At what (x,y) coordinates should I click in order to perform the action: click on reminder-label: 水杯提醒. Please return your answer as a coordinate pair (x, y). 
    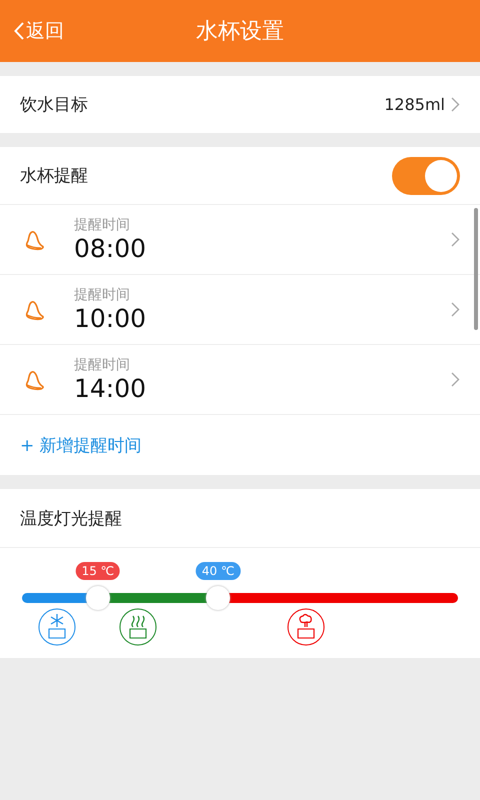
    Looking at the image, I should click on (54, 176).